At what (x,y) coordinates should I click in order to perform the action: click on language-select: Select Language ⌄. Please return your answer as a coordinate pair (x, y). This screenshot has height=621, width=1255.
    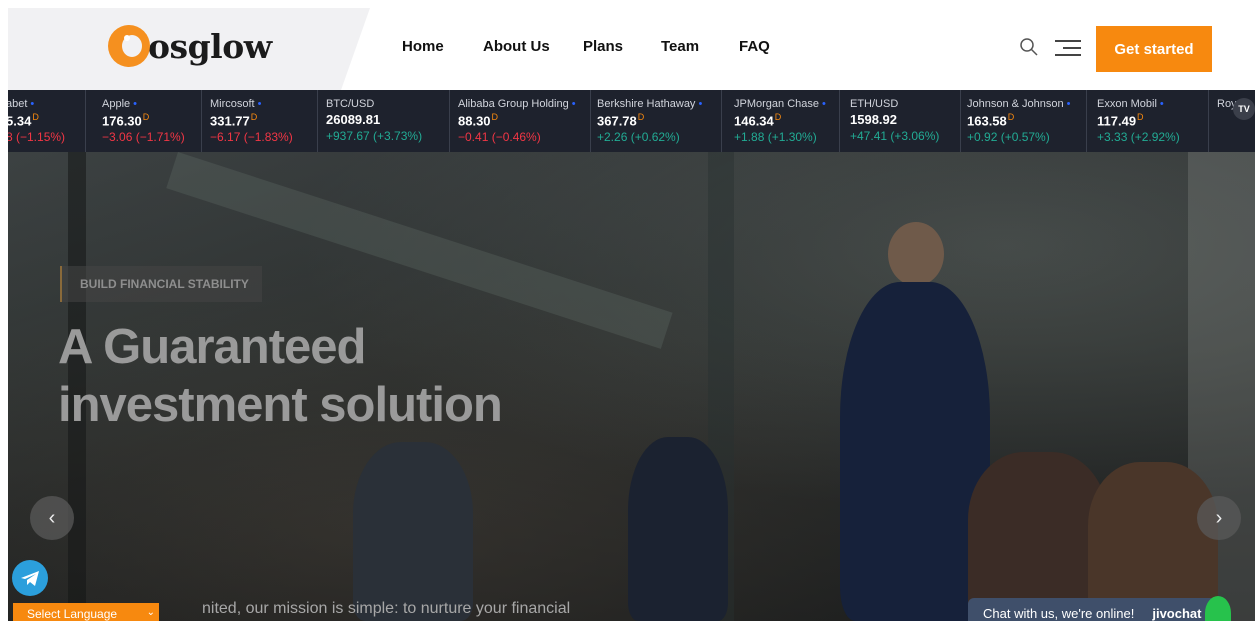
    Looking at the image, I should click on (86, 612).